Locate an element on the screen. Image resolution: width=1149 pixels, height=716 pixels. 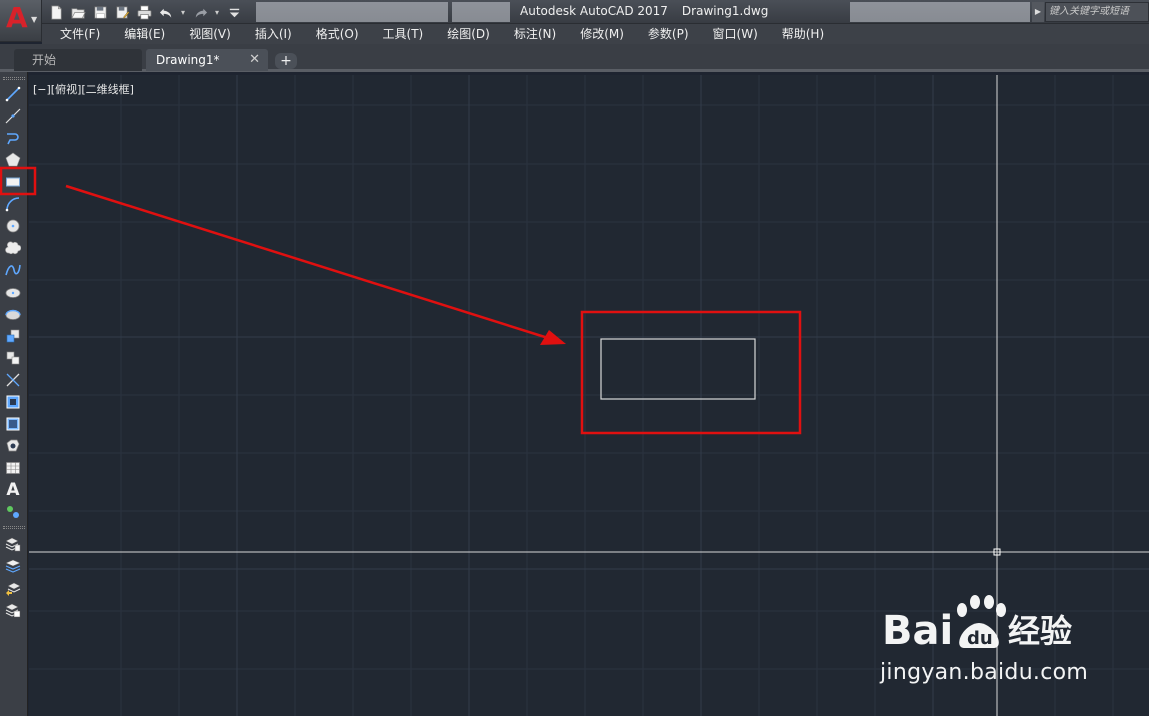
window-title: Autodesk AutoCAD 2017 Drawing1.dwg is located at coordinates (644, 11).